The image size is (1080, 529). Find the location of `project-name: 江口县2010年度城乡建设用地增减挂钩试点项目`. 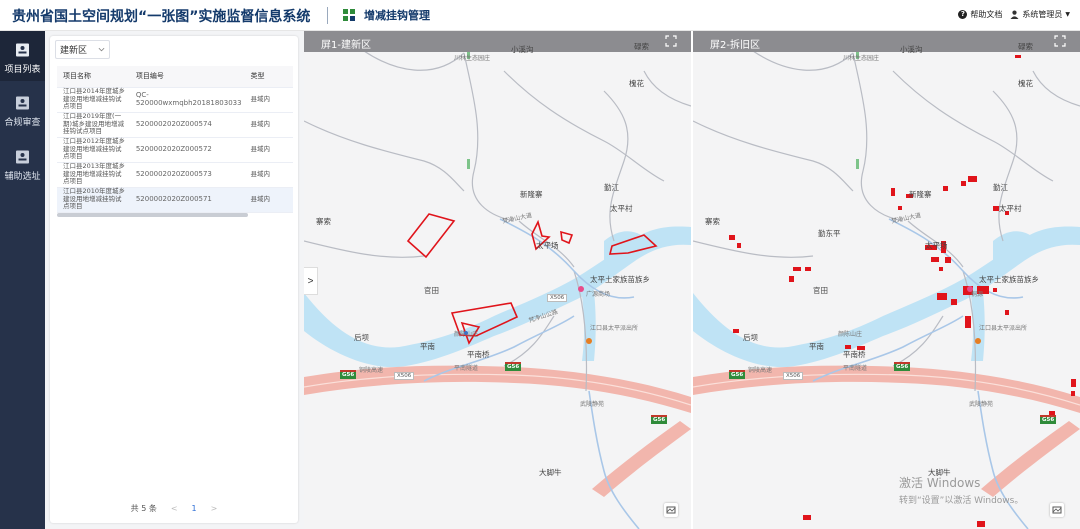

project-name: 江口县2010年度城乡建设用地增减挂钩试点项目 is located at coordinates (93, 200).